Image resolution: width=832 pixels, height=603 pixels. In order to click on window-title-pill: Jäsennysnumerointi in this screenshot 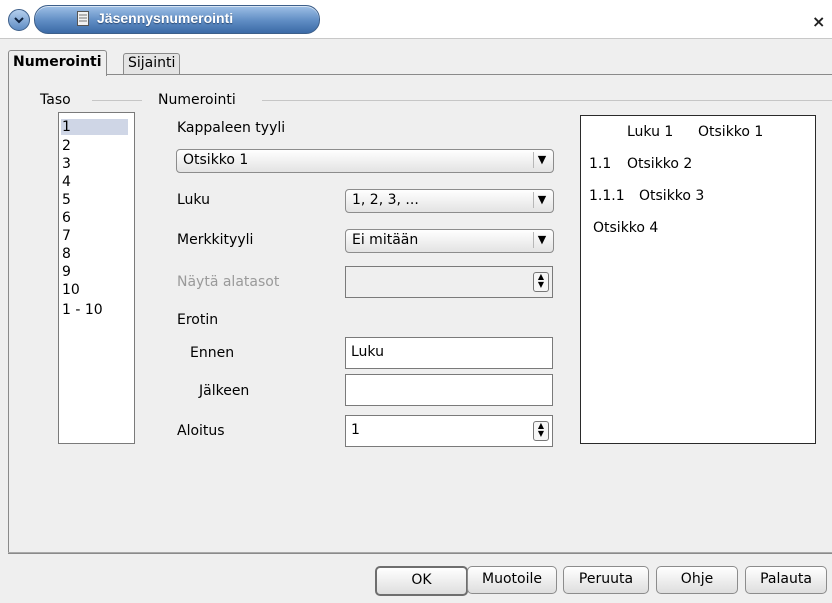, I will do `click(177, 19)`.